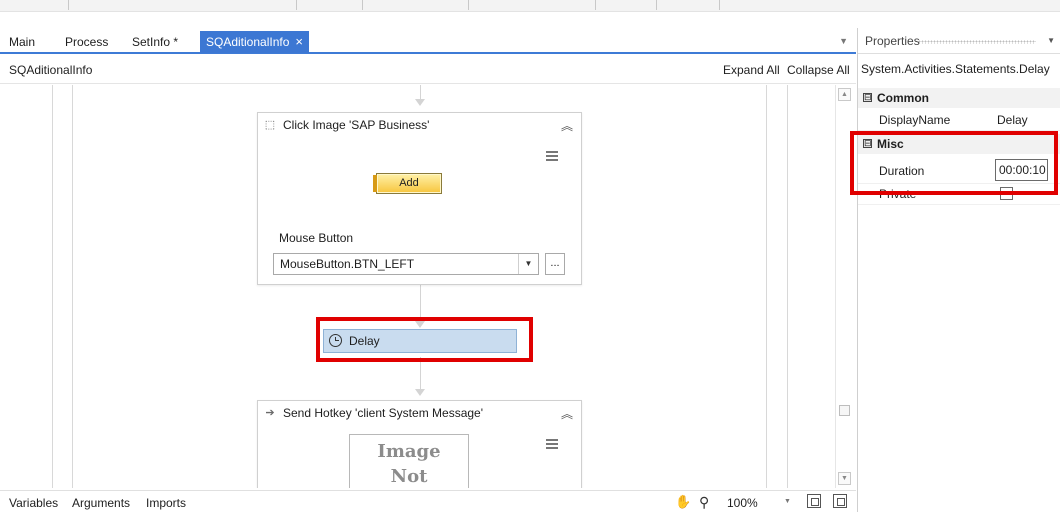  Describe the element at coordinates (955, 69) in the screenshot. I see `activity-type-name: System.Activities.Statements.Delay` at that location.